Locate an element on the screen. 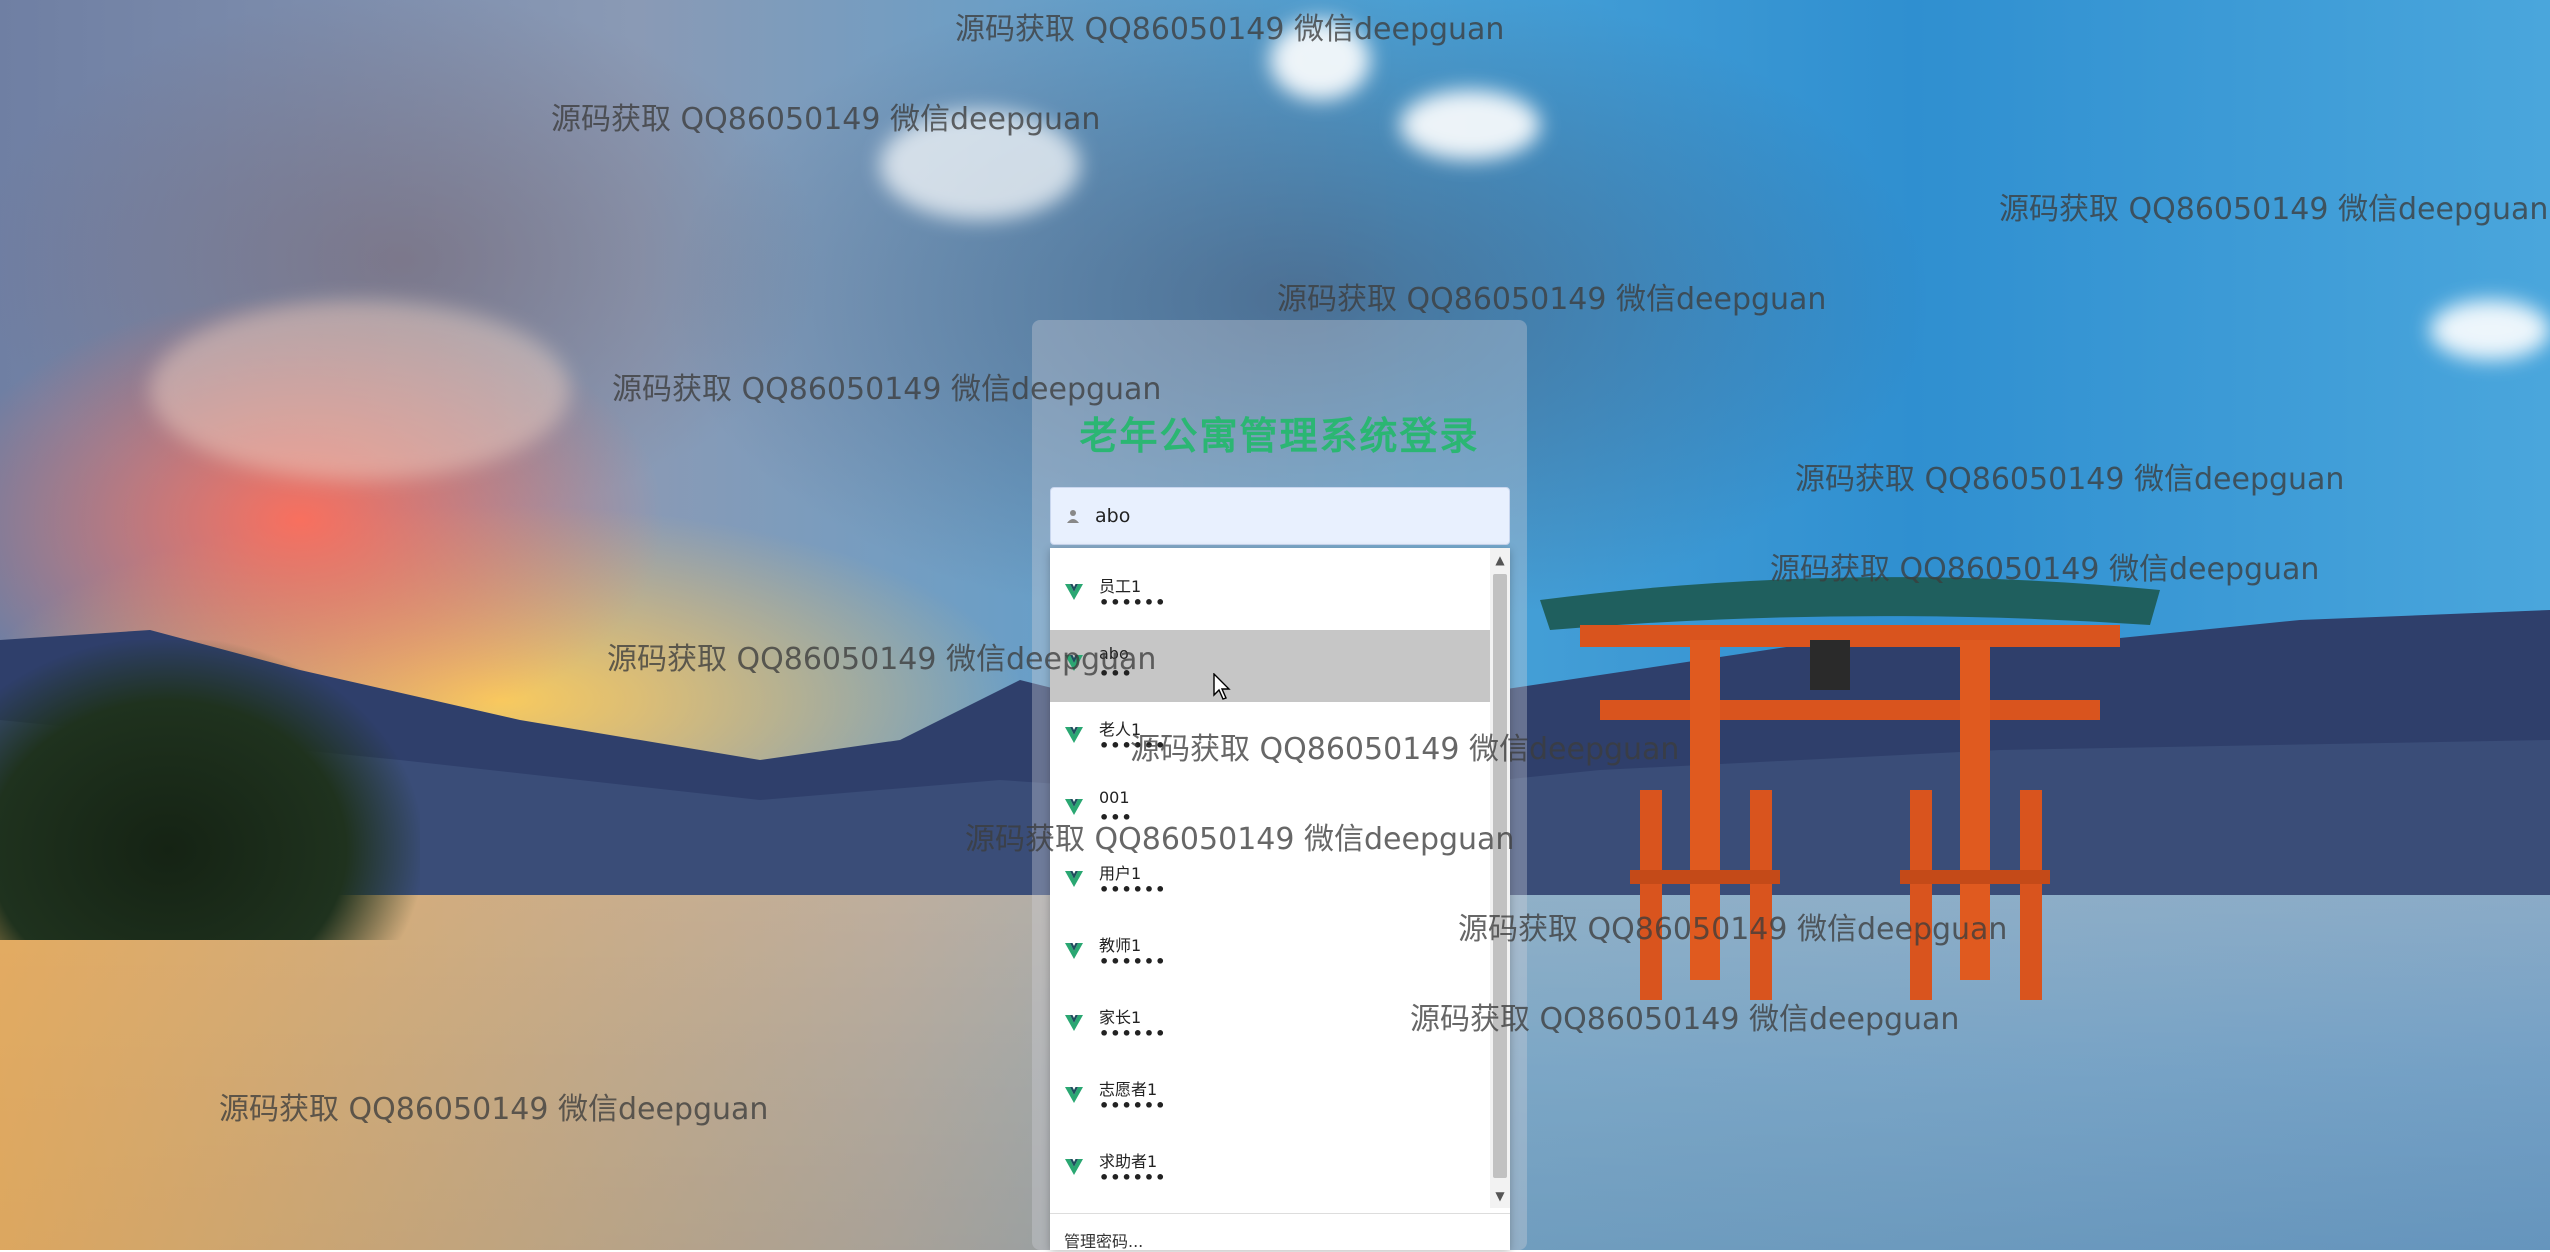 Image resolution: width=2550 pixels, height=1252 pixels. autofill-username: 001 is located at coordinates (1114, 797).